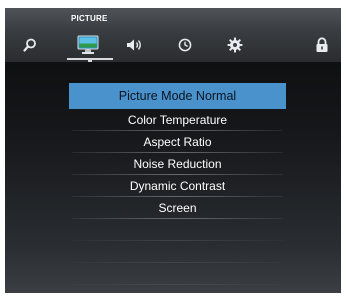 The height and width of the screenshot is (297, 346). I want to click on active-tab-title: PICTURE, so click(89, 18).